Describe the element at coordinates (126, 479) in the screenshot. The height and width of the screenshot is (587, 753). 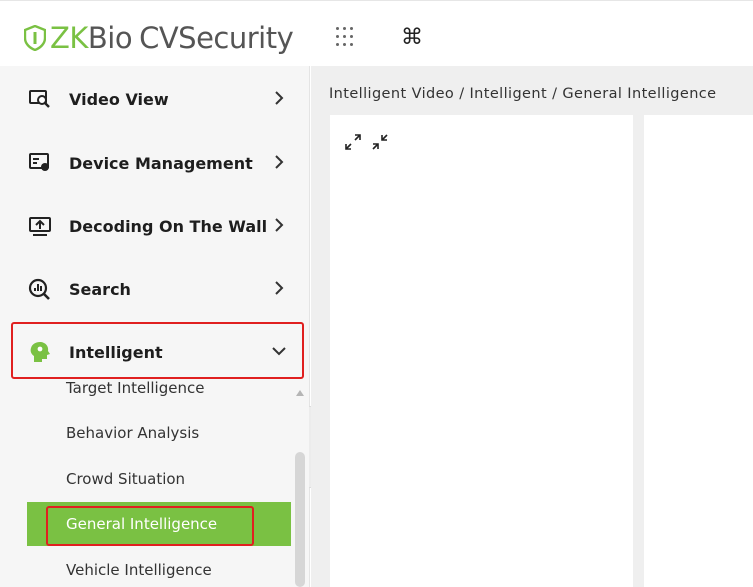
I see `submenu-item-label: Crowd Situation` at that location.